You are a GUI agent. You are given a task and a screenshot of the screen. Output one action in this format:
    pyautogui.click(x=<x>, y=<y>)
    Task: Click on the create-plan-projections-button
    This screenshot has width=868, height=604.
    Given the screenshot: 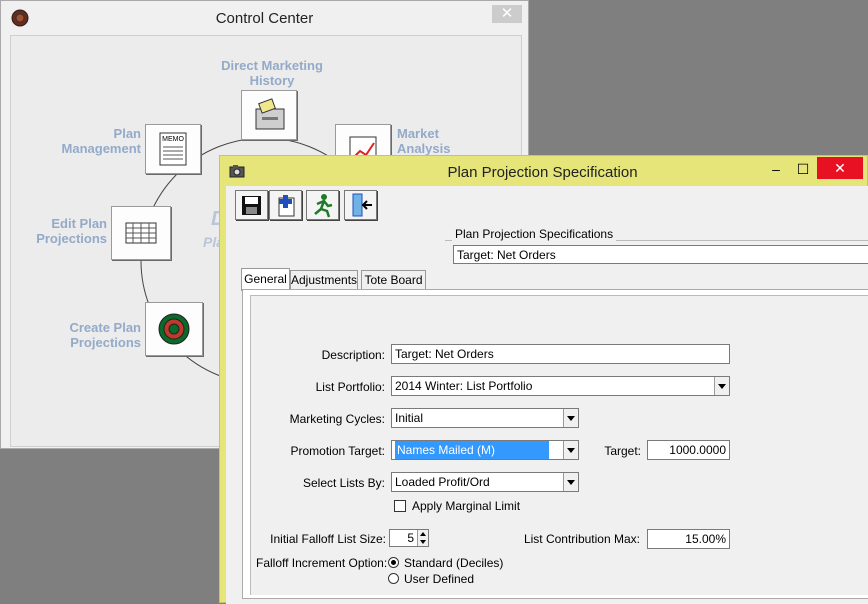 What is the action you would take?
    pyautogui.click(x=174, y=329)
    